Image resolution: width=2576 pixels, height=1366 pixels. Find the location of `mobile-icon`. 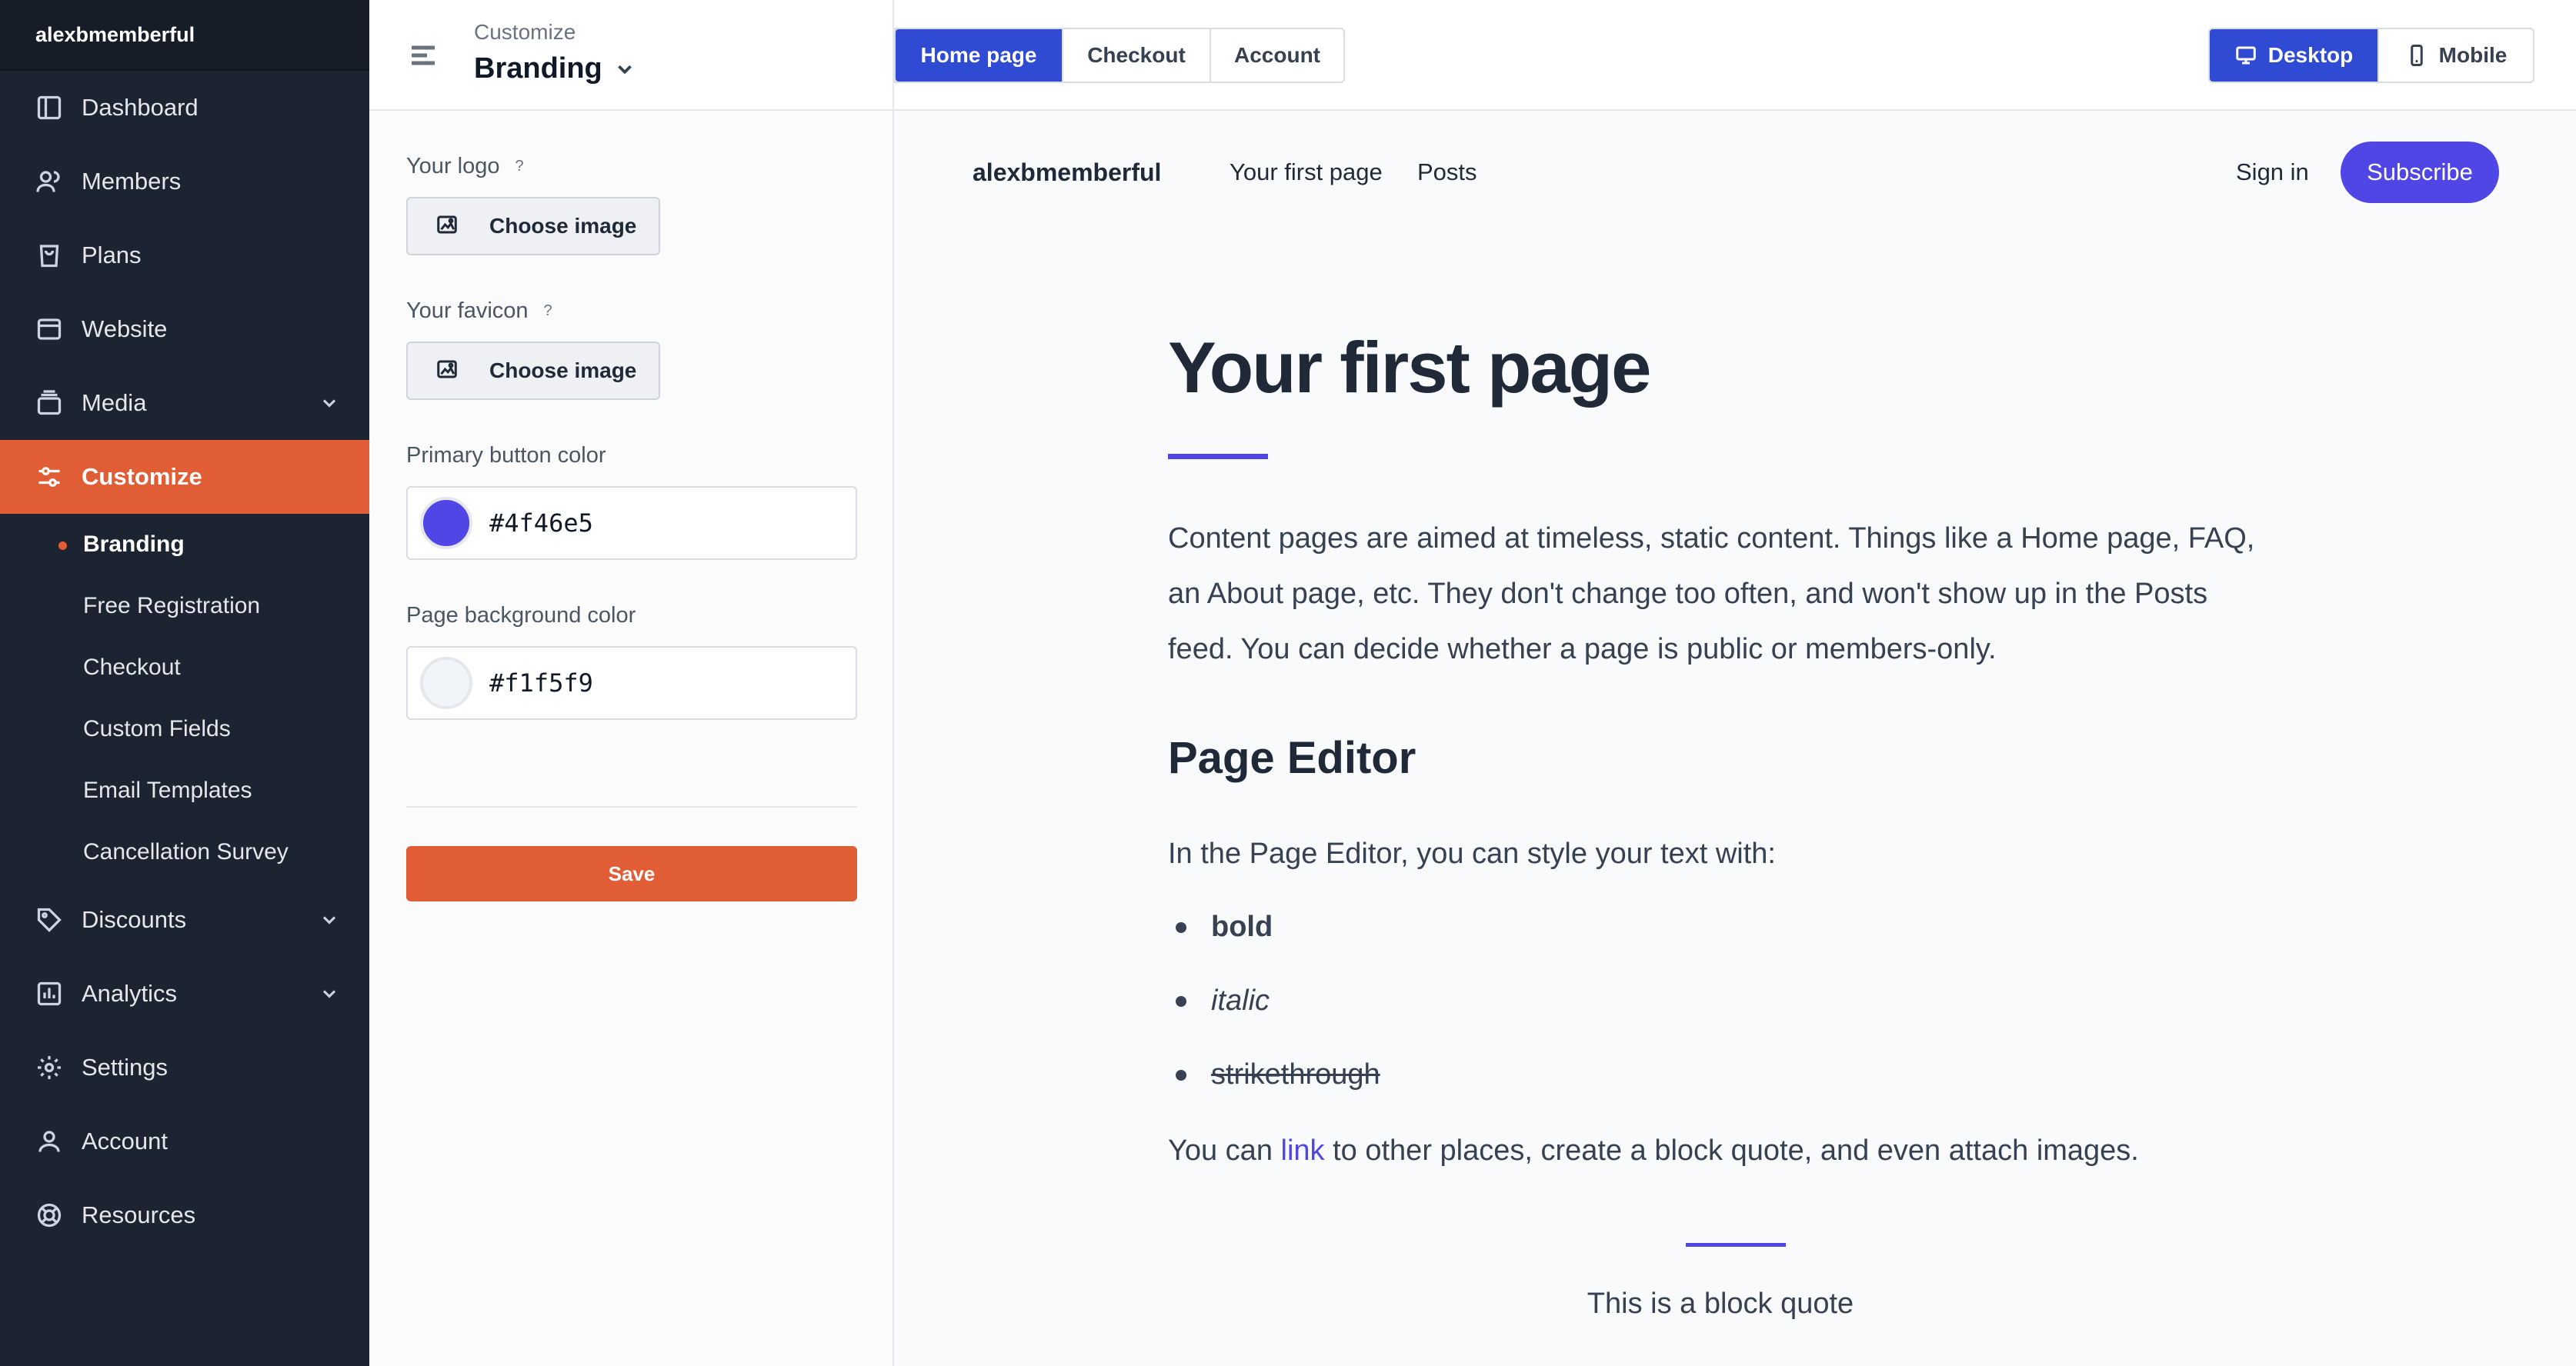

mobile-icon is located at coordinates (2417, 55).